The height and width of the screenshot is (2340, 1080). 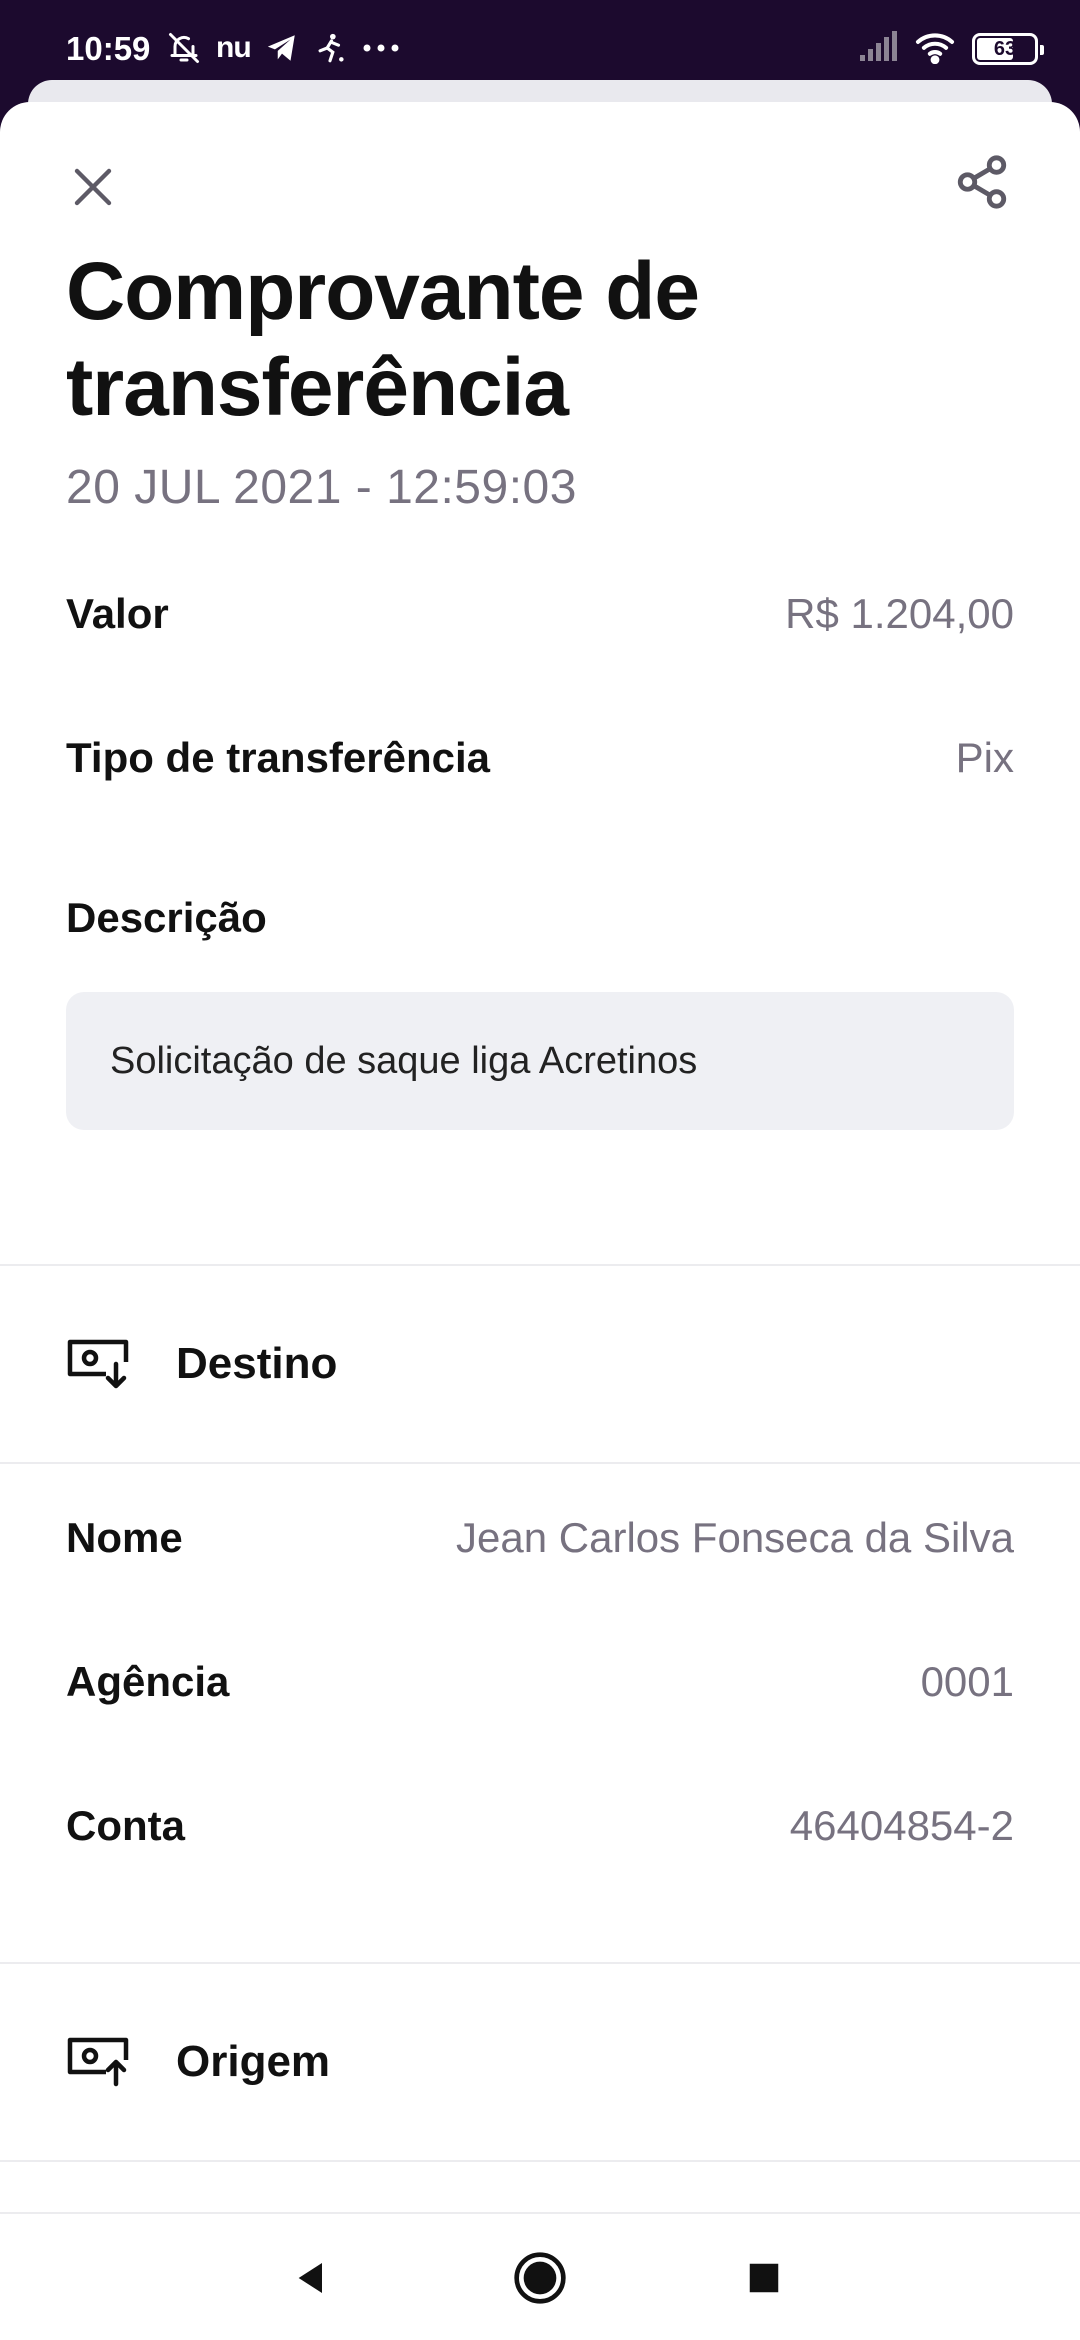 I want to click on agencia-row: Agência 0001, so click(x=540, y=1682).